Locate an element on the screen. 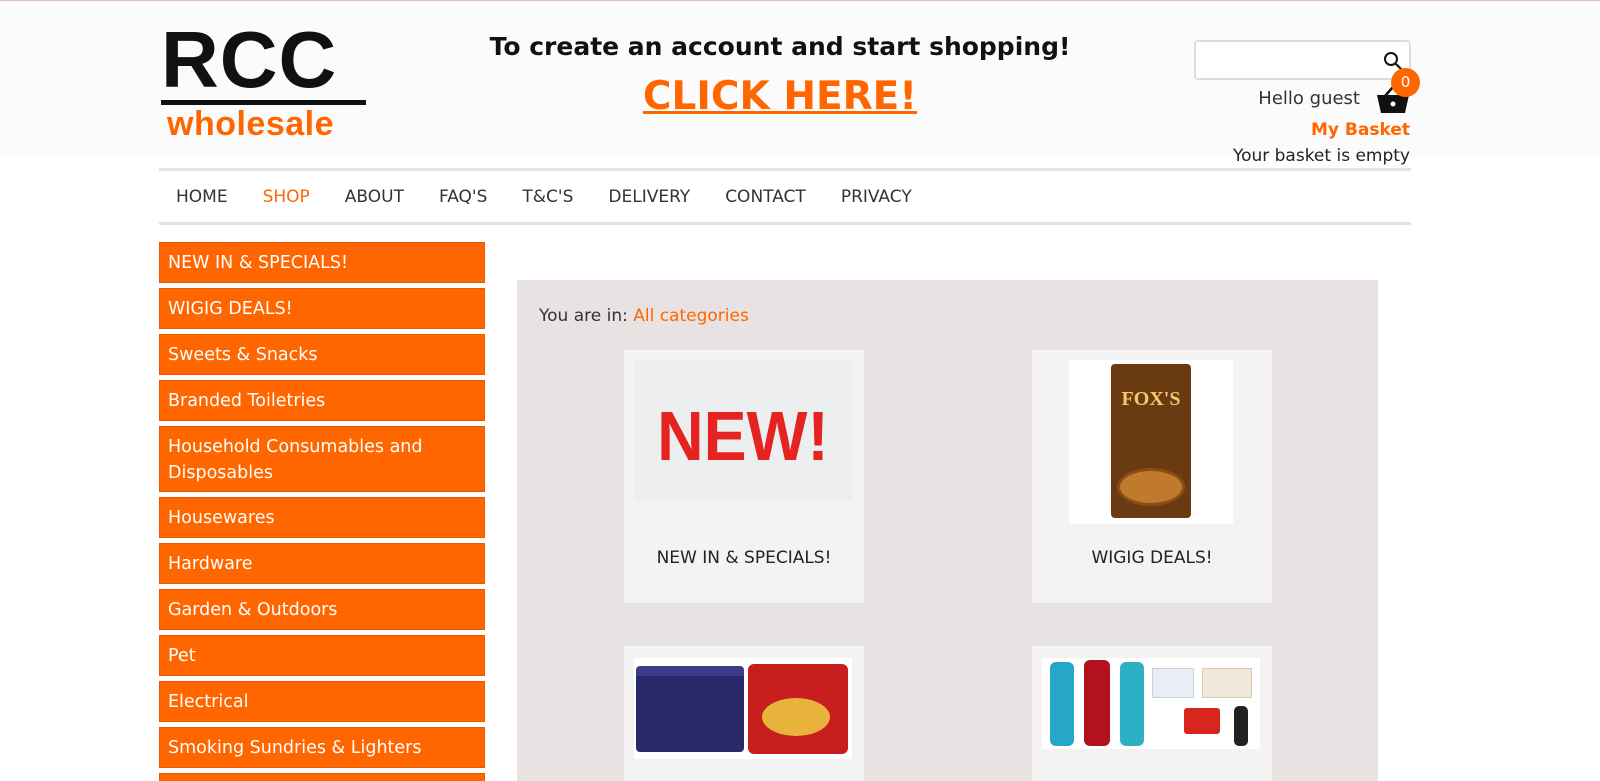  sidebar-item-wigig-deals: WIGIG DEALS! is located at coordinates (322, 308).